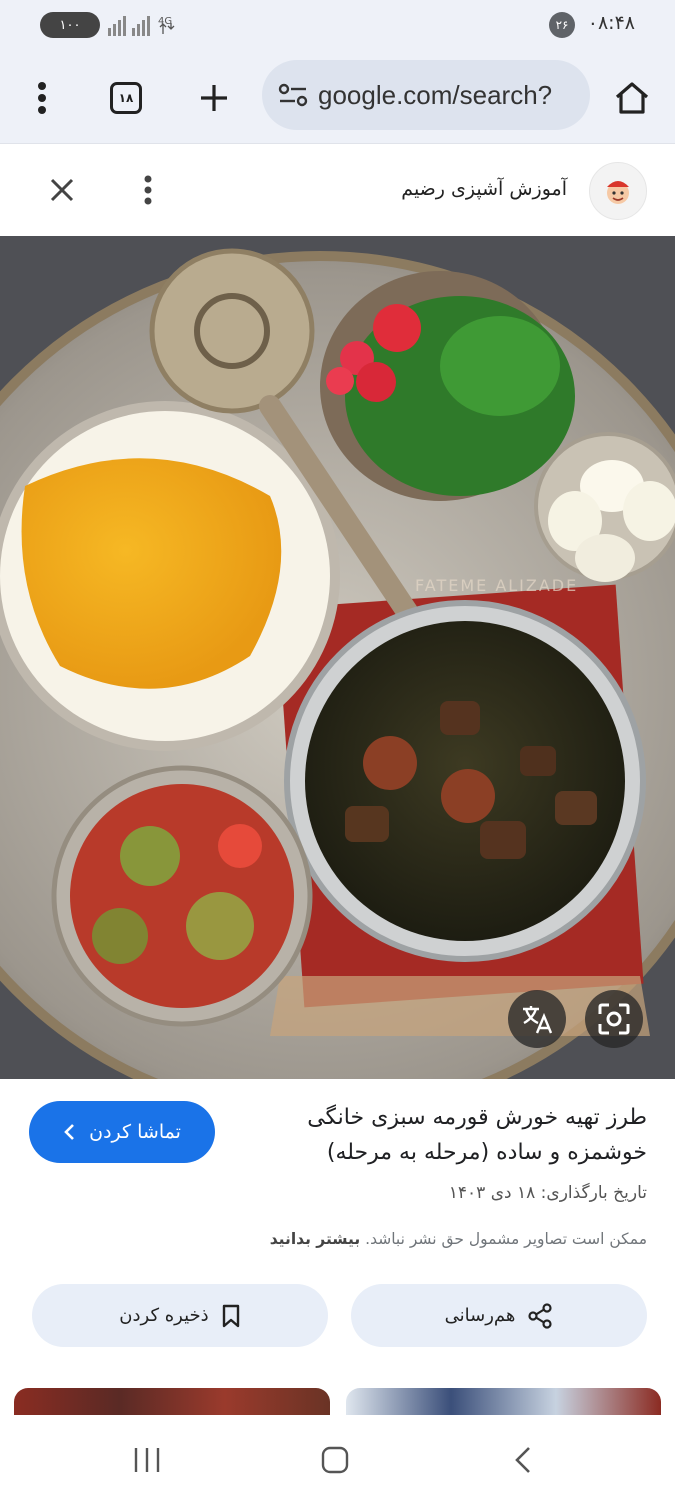 This screenshot has width=675, height=1500. I want to click on watermark-text: FATEME ALIZADE, so click(496, 585).